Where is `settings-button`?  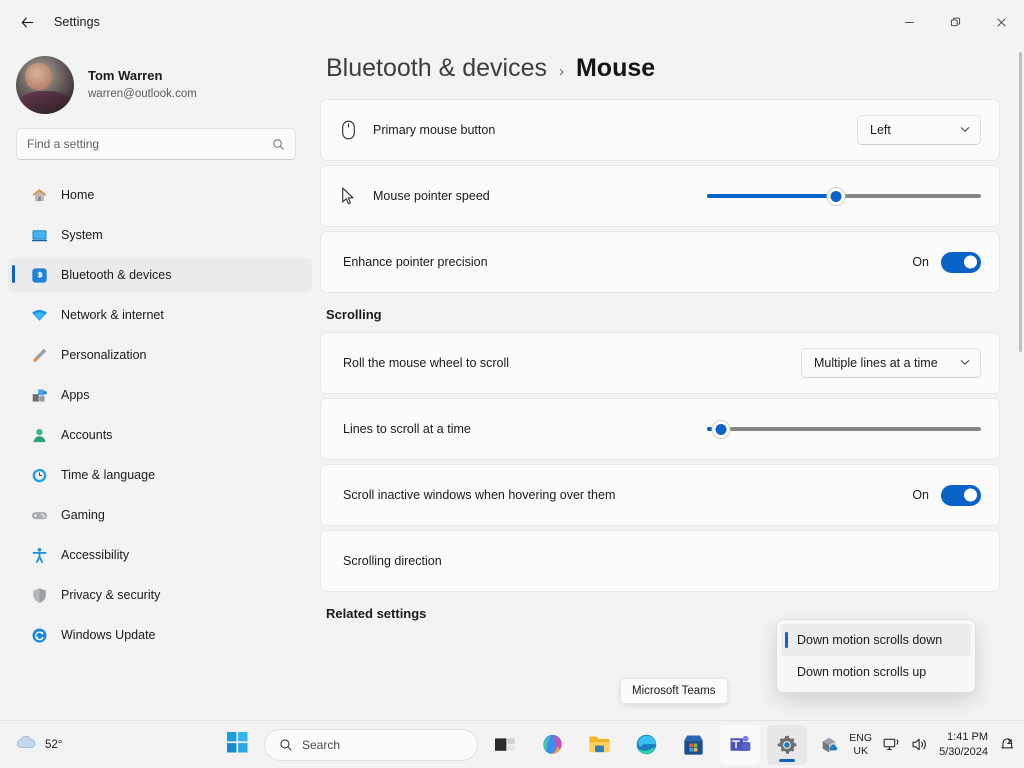
settings-button is located at coordinates (787, 744).